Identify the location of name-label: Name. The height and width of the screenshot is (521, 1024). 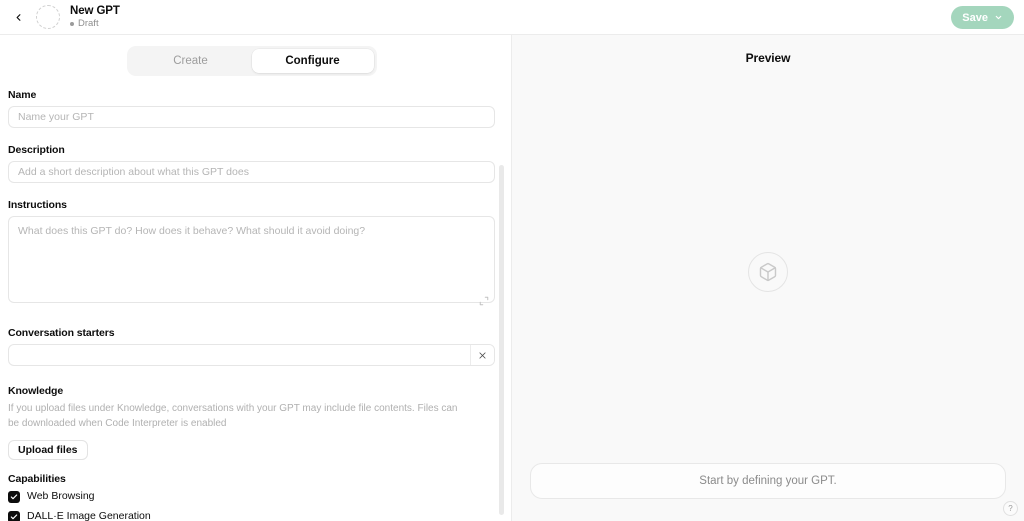
(22, 95).